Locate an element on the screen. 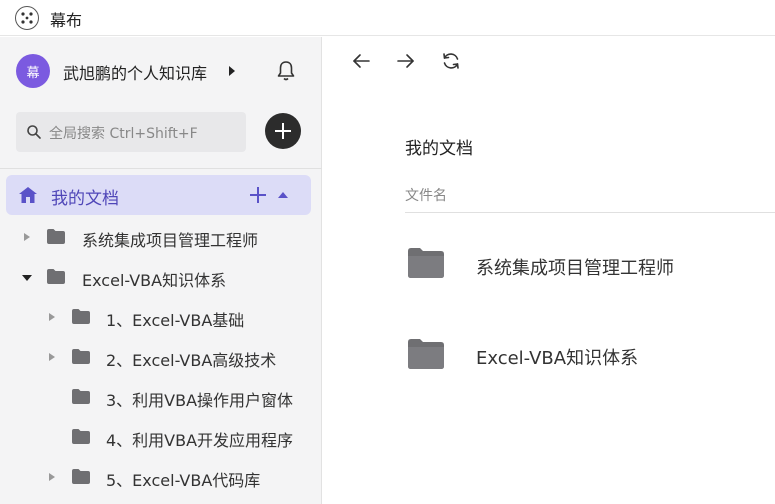 The width and height of the screenshot is (775, 504). collapse-up-icon is located at coordinates (283, 195).